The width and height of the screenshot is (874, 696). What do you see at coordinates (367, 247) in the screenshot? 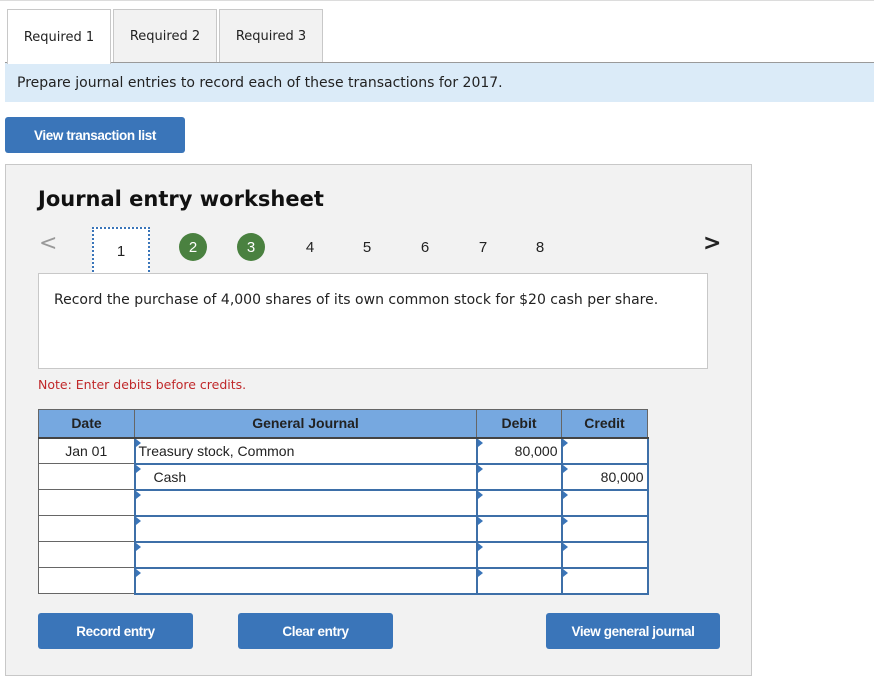
I see `pager-item-5: 5` at bounding box center [367, 247].